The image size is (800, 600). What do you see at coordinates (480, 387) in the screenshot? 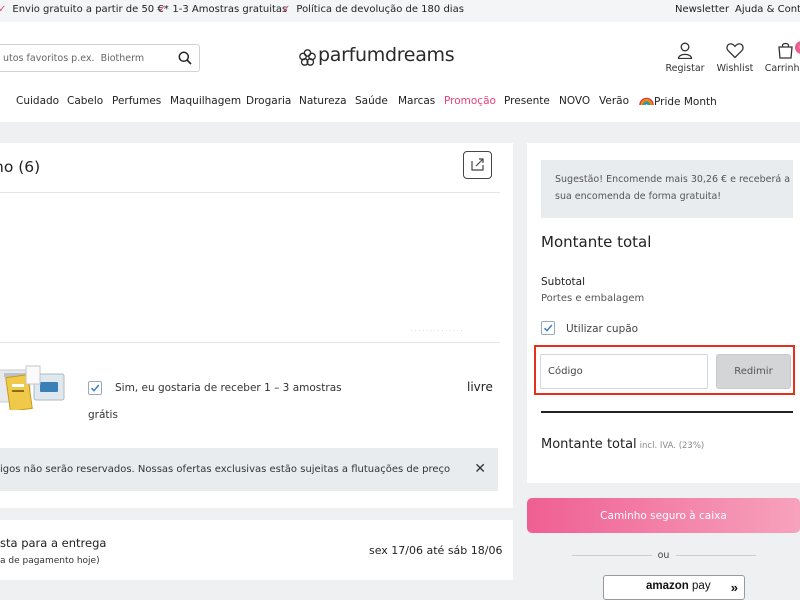
I see `samples-price: livre` at bounding box center [480, 387].